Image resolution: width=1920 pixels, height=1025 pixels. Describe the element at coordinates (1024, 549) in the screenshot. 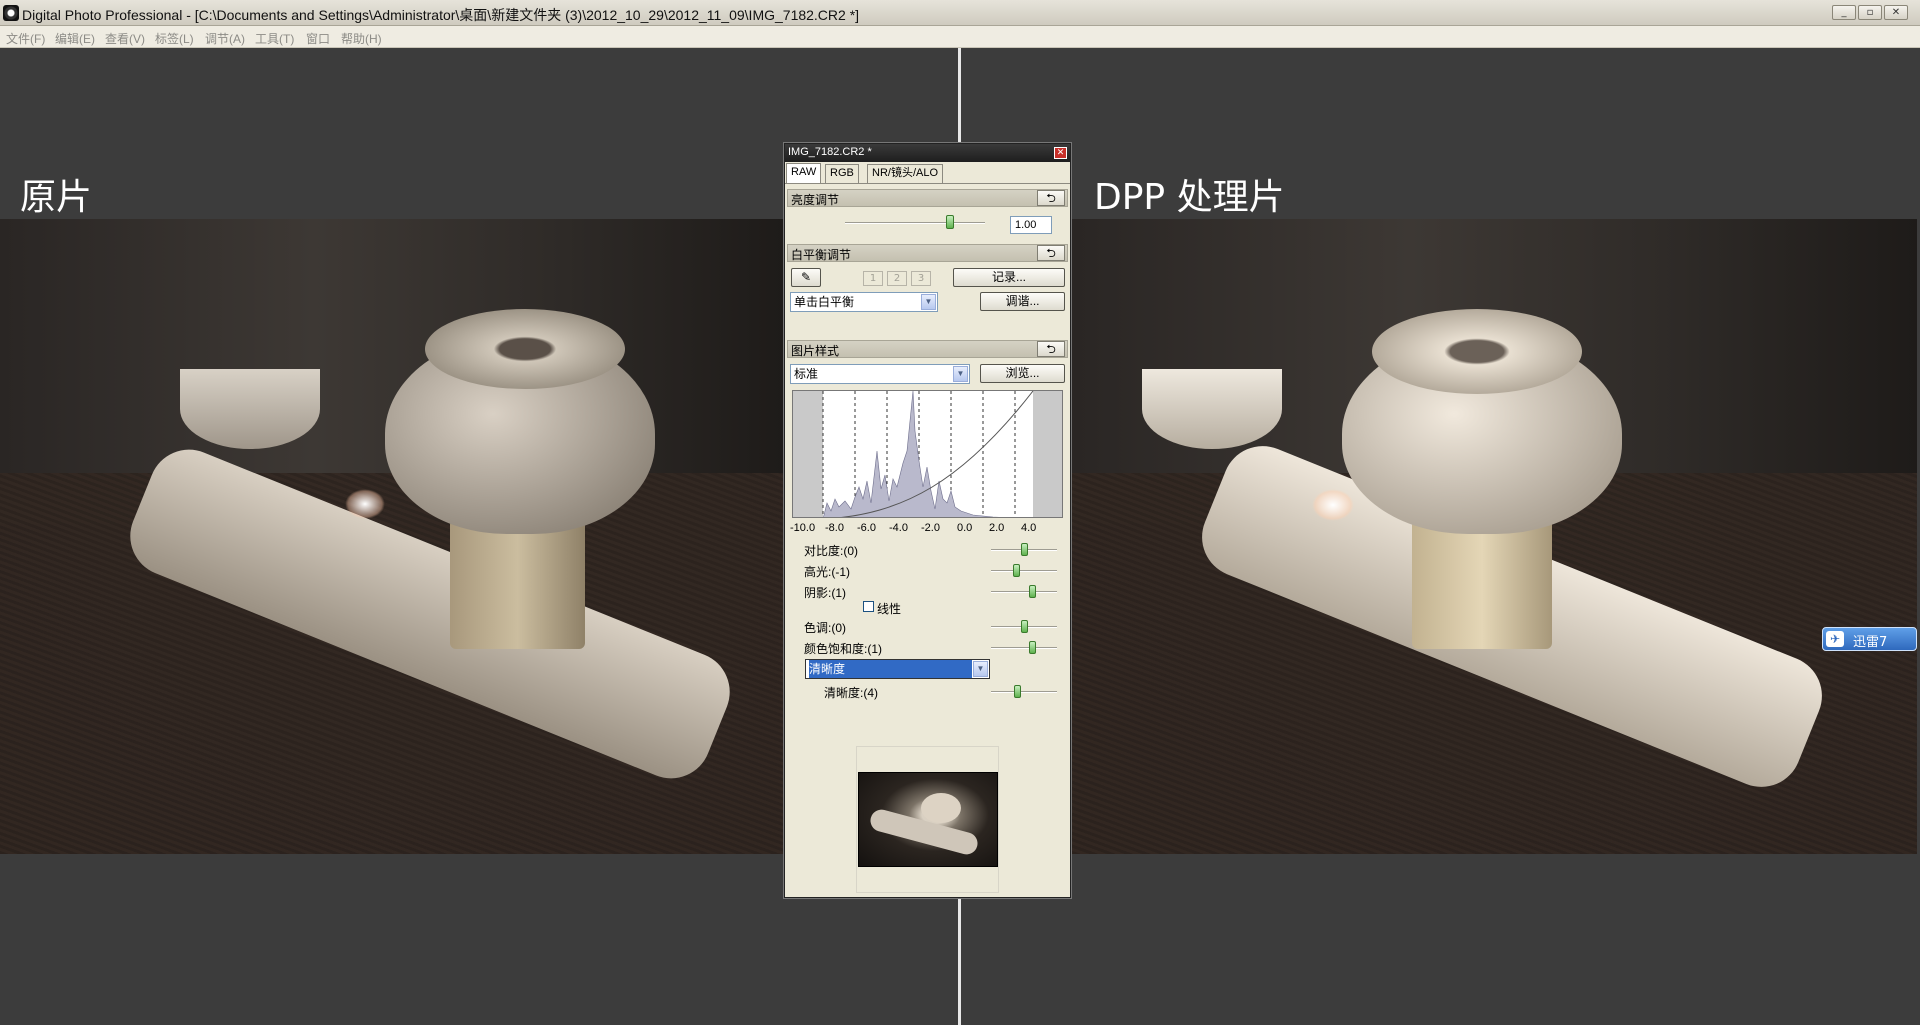

I see `contrast-slider-thumb` at that location.